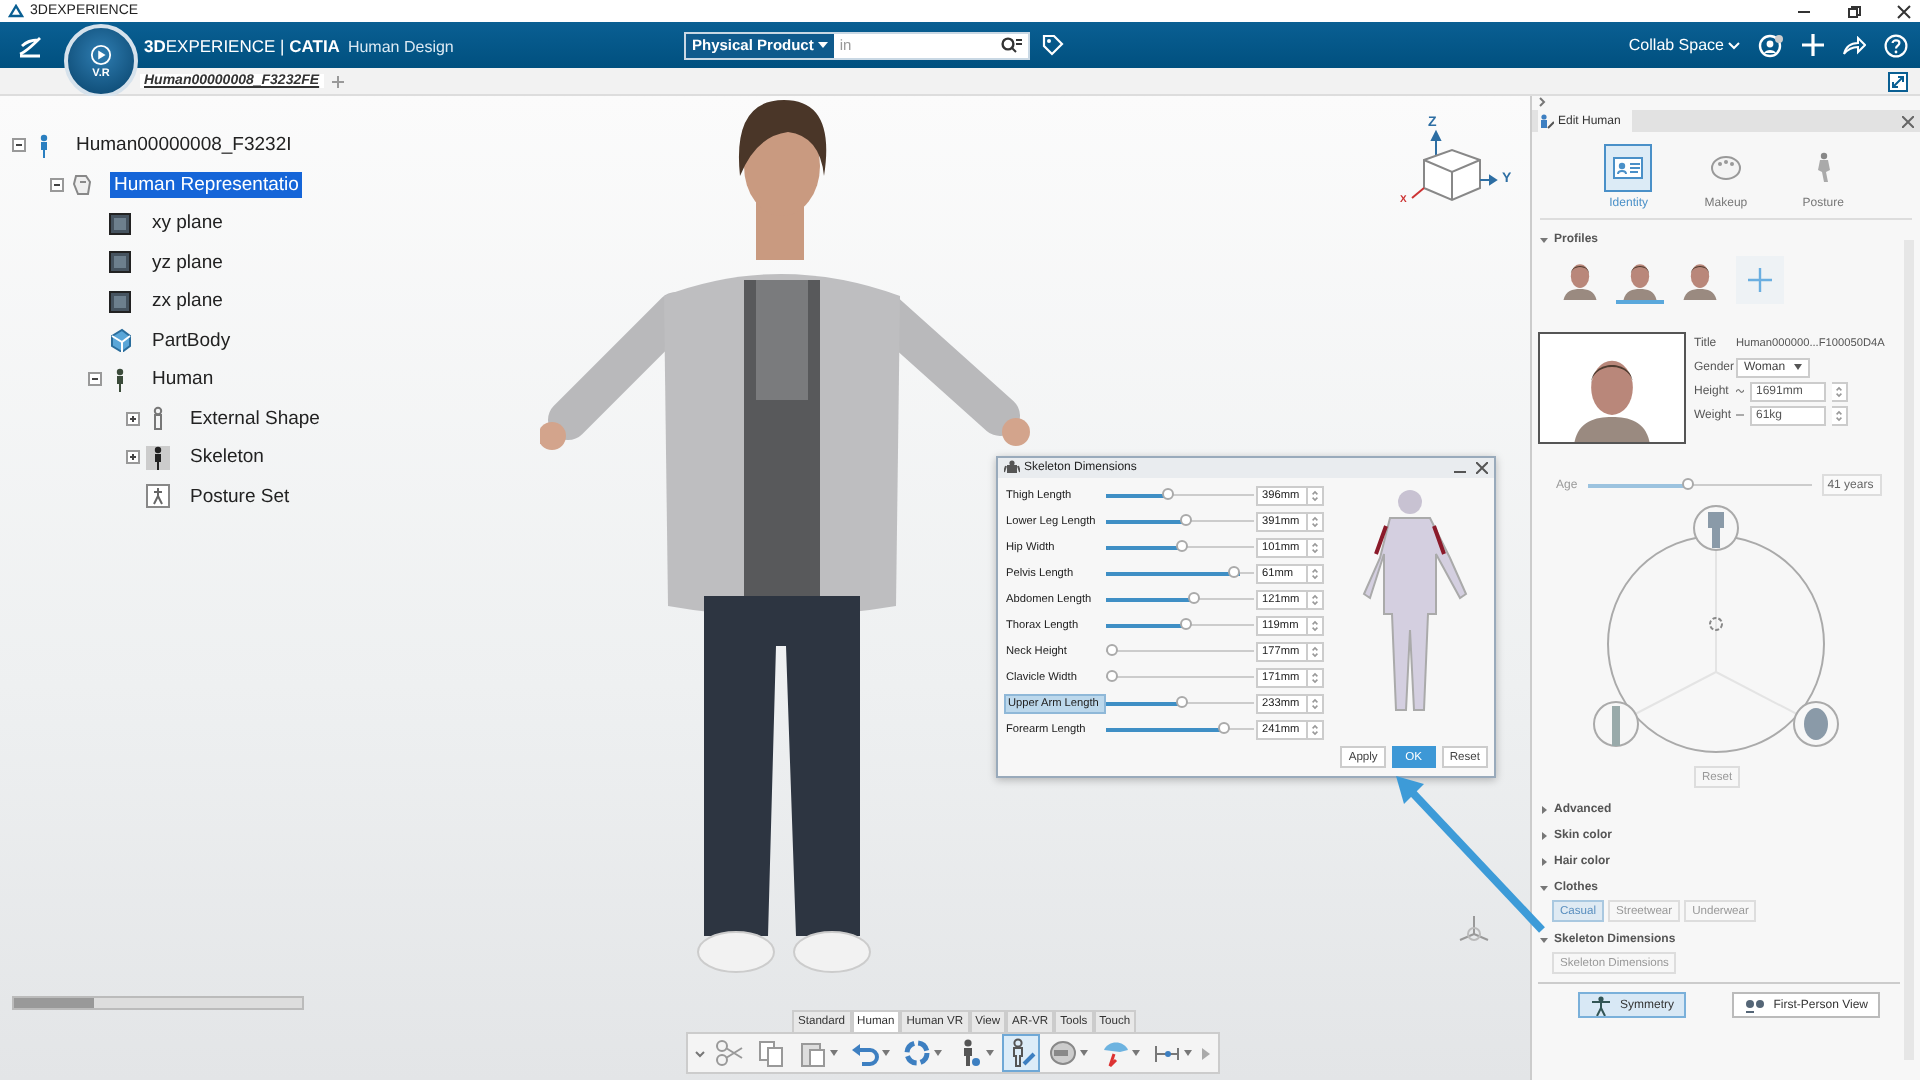 Image resolution: width=1920 pixels, height=1080 pixels. Describe the element at coordinates (1898, 81) in the screenshot. I see `maximize-icon` at that location.